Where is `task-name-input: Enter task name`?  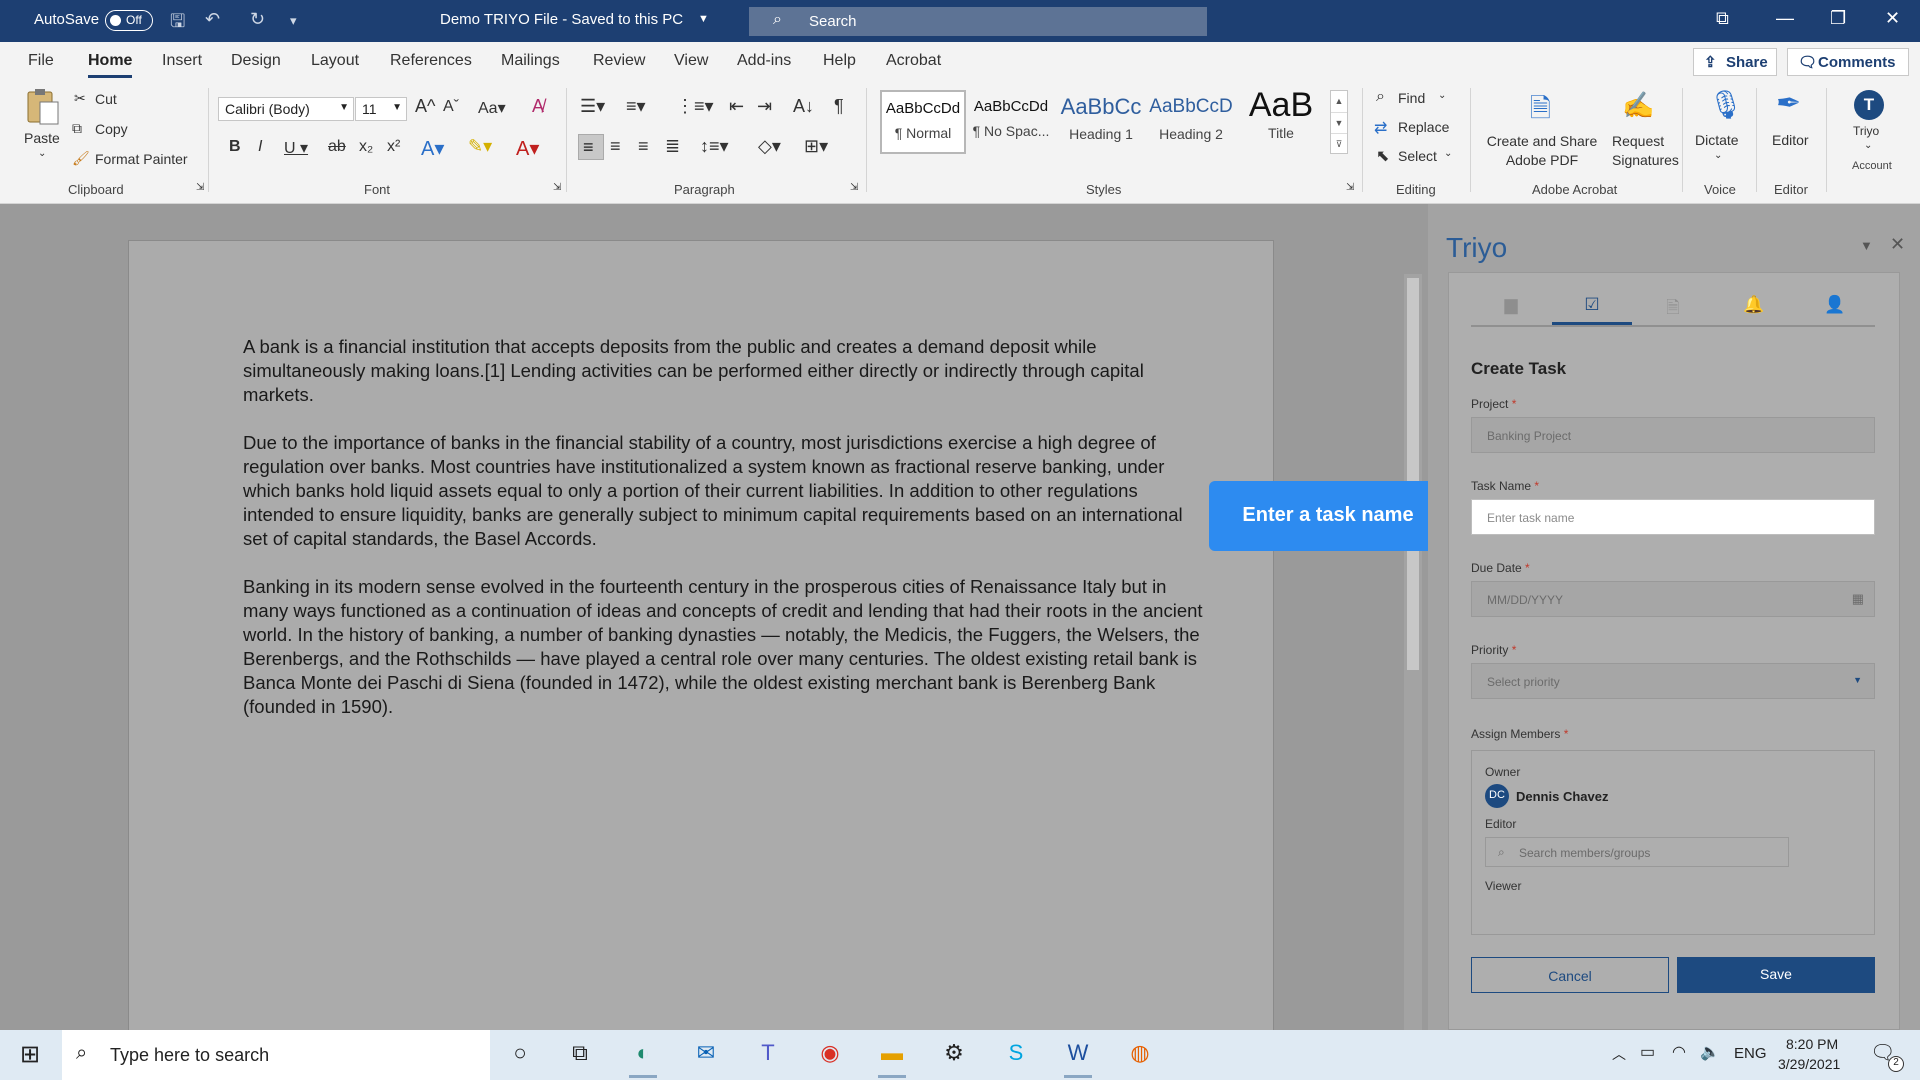
task-name-input: Enter task name is located at coordinates (1673, 517).